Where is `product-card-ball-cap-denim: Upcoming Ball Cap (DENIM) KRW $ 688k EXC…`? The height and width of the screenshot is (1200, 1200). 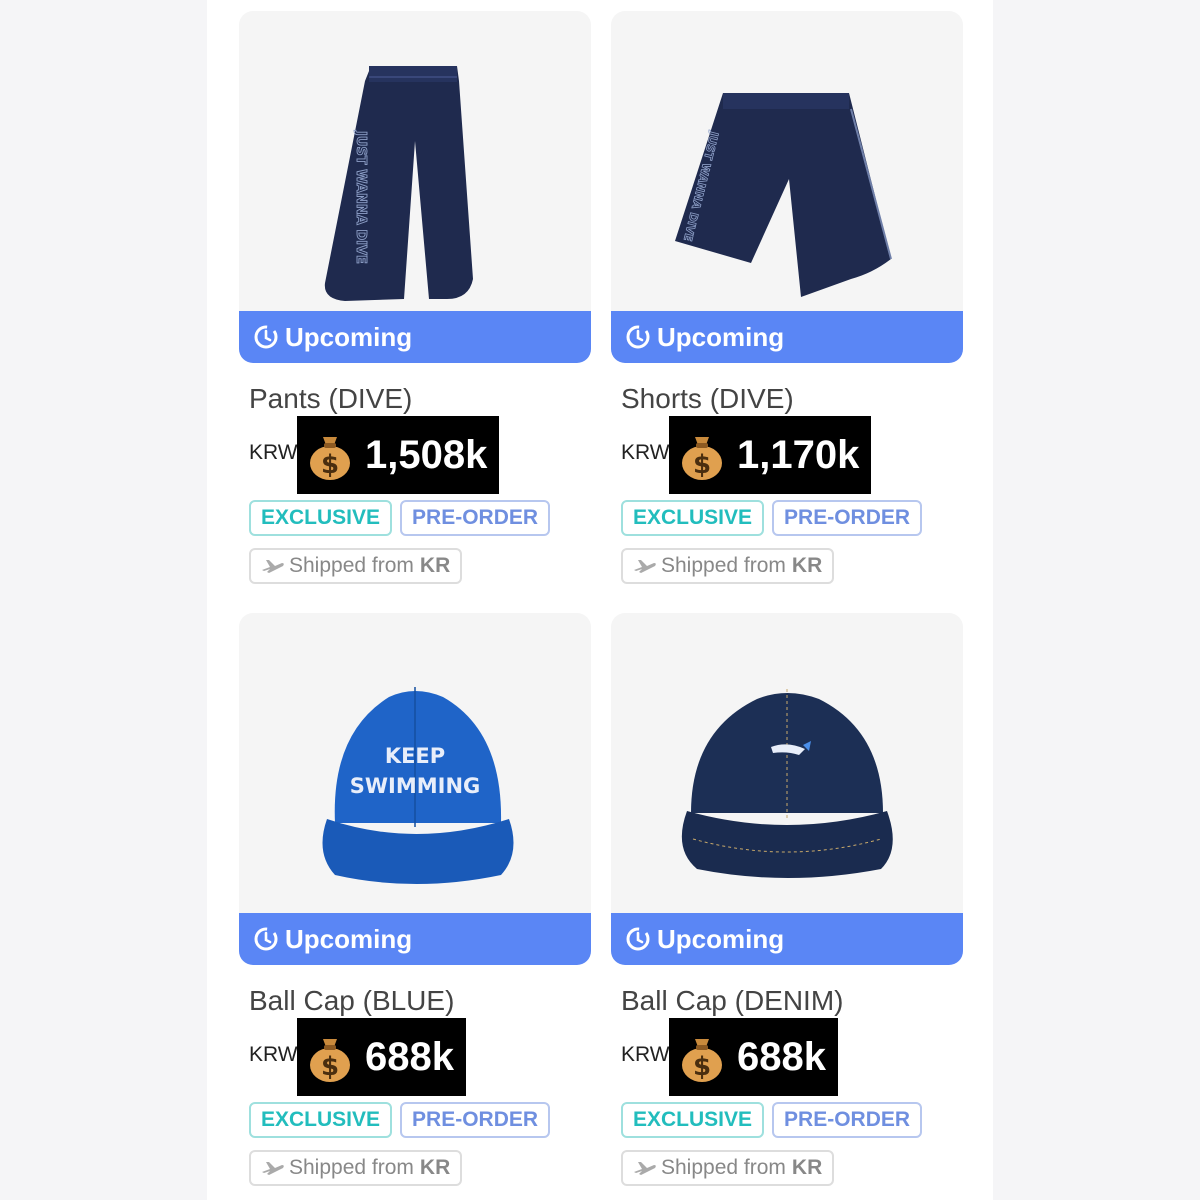
product-card-ball-cap-denim: Upcoming Ball Cap (DENIM) KRW $ 688k EXC… is located at coordinates (787, 899).